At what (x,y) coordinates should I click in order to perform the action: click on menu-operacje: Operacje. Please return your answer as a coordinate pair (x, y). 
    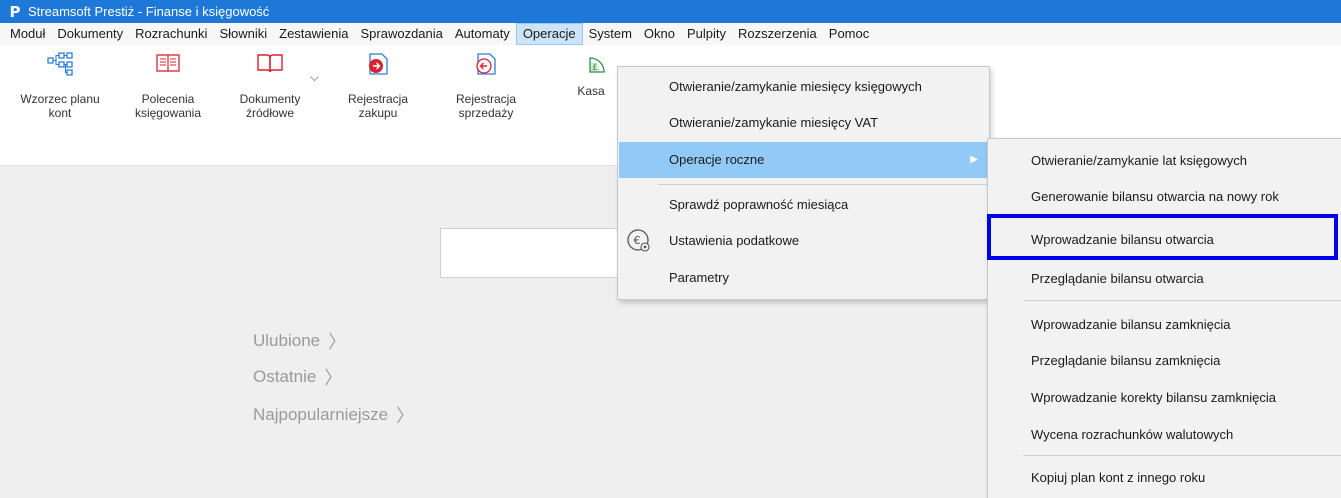
    Looking at the image, I should click on (549, 34).